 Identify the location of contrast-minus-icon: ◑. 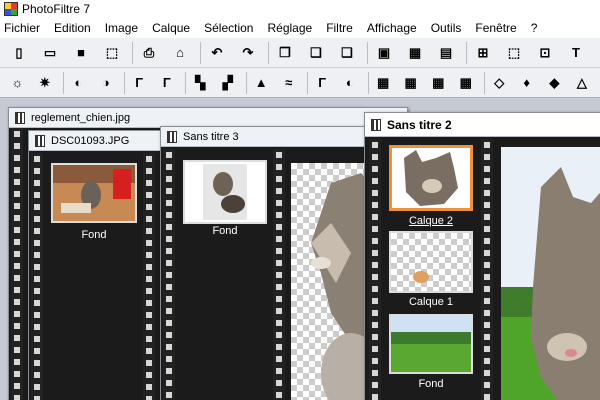
(106, 83).